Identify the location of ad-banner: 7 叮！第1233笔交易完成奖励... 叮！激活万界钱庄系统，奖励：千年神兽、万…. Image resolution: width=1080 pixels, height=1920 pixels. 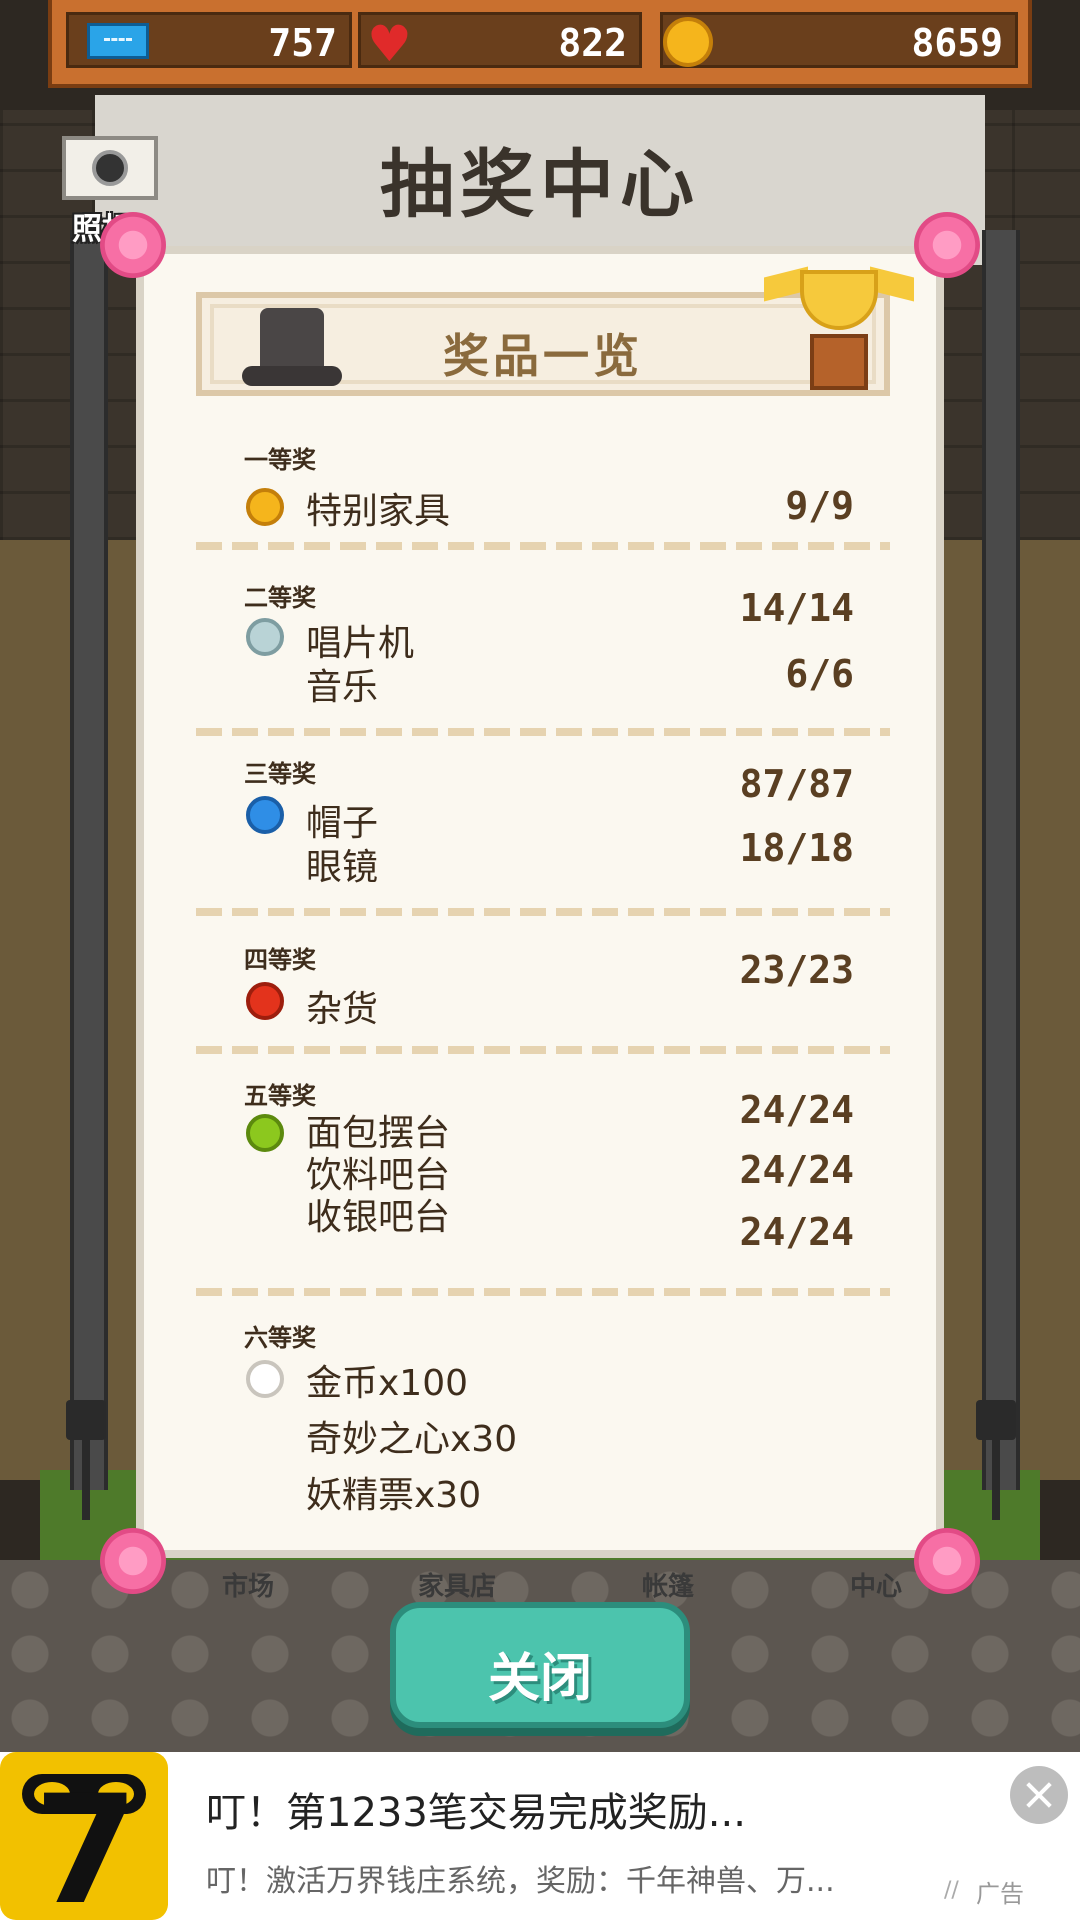
(540, 1836).